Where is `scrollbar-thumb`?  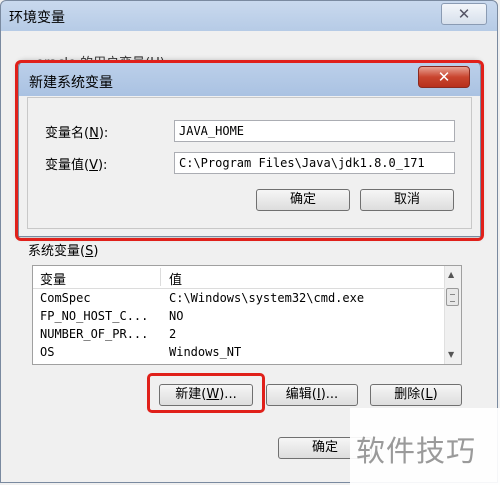
scrollbar-thumb is located at coordinates (452, 297).